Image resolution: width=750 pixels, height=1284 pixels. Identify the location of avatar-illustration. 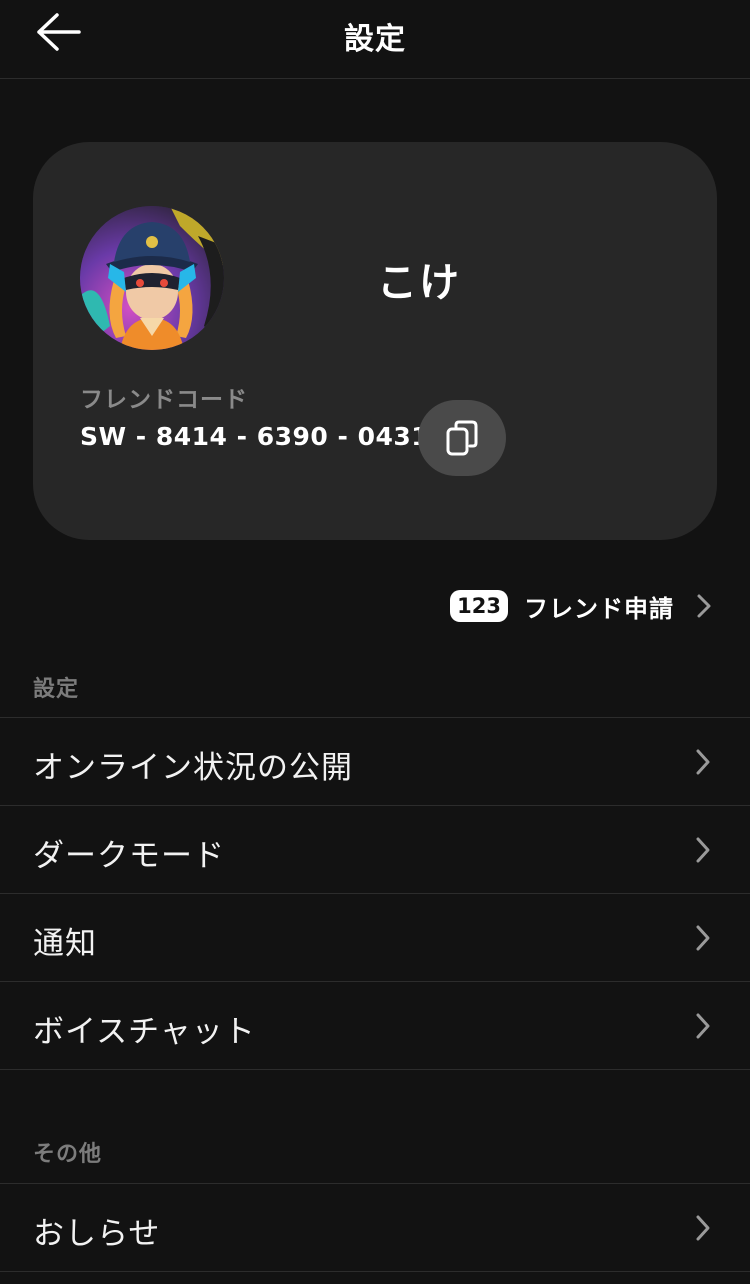
(152, 278).